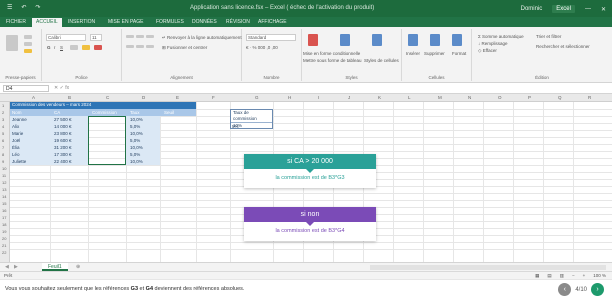  What do you see at coordinates (177, 97) in the screenshot?
I see `col-header: E` at bounding box center [177, 97].